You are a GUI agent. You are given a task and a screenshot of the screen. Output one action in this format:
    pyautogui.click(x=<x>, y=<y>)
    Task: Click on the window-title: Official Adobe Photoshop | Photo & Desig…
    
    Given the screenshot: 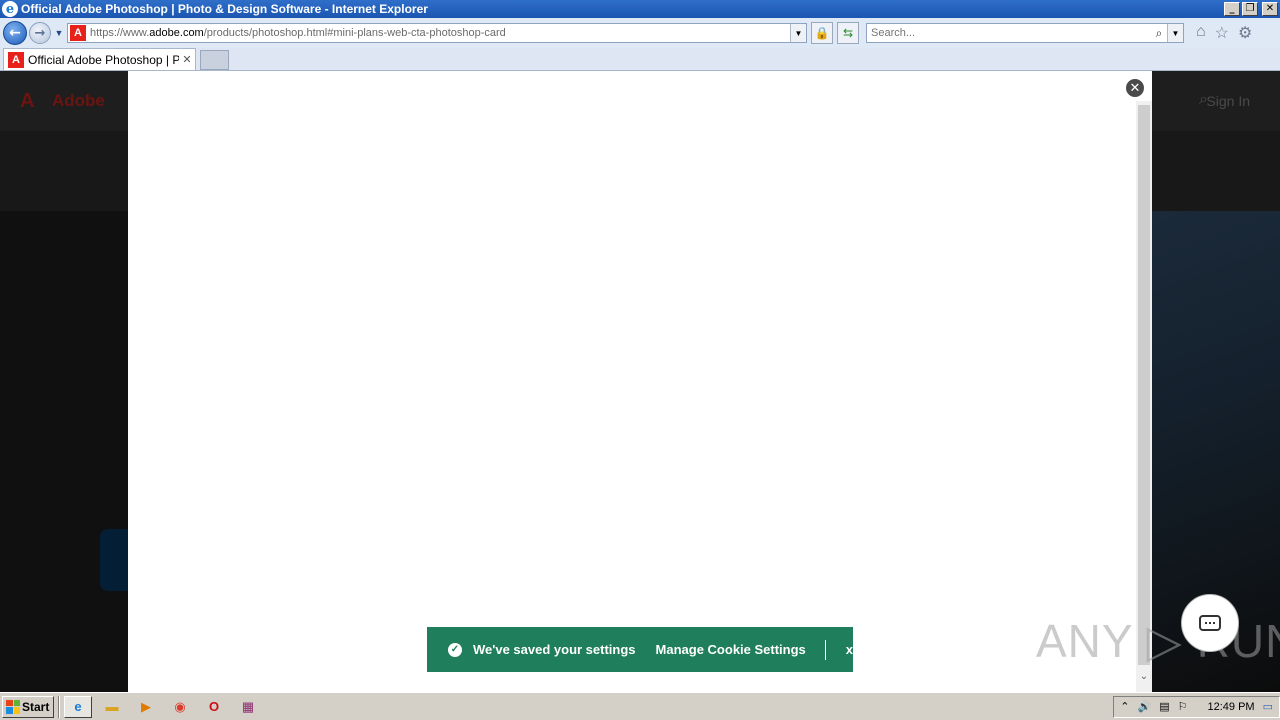 What is the action you would take?
    pyautogui.click(x=224, y=9)
    